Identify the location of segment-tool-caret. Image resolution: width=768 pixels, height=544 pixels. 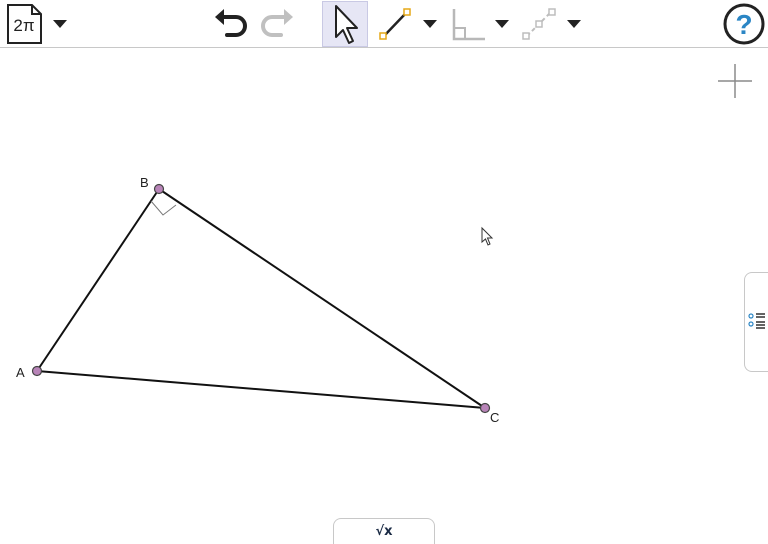
(430, 24).